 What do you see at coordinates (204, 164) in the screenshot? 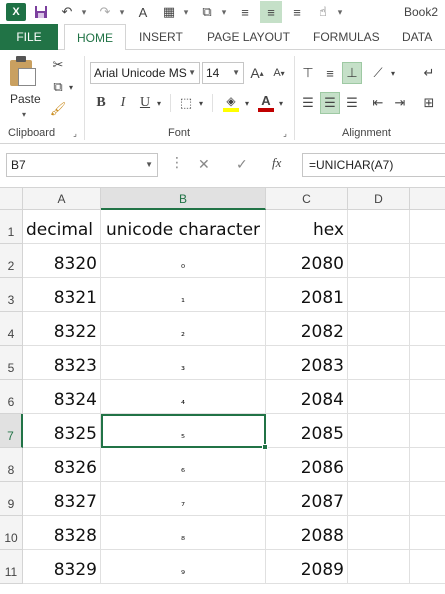
I see `cancel-formula-icon: ✕` at bounding box center [204, 164].